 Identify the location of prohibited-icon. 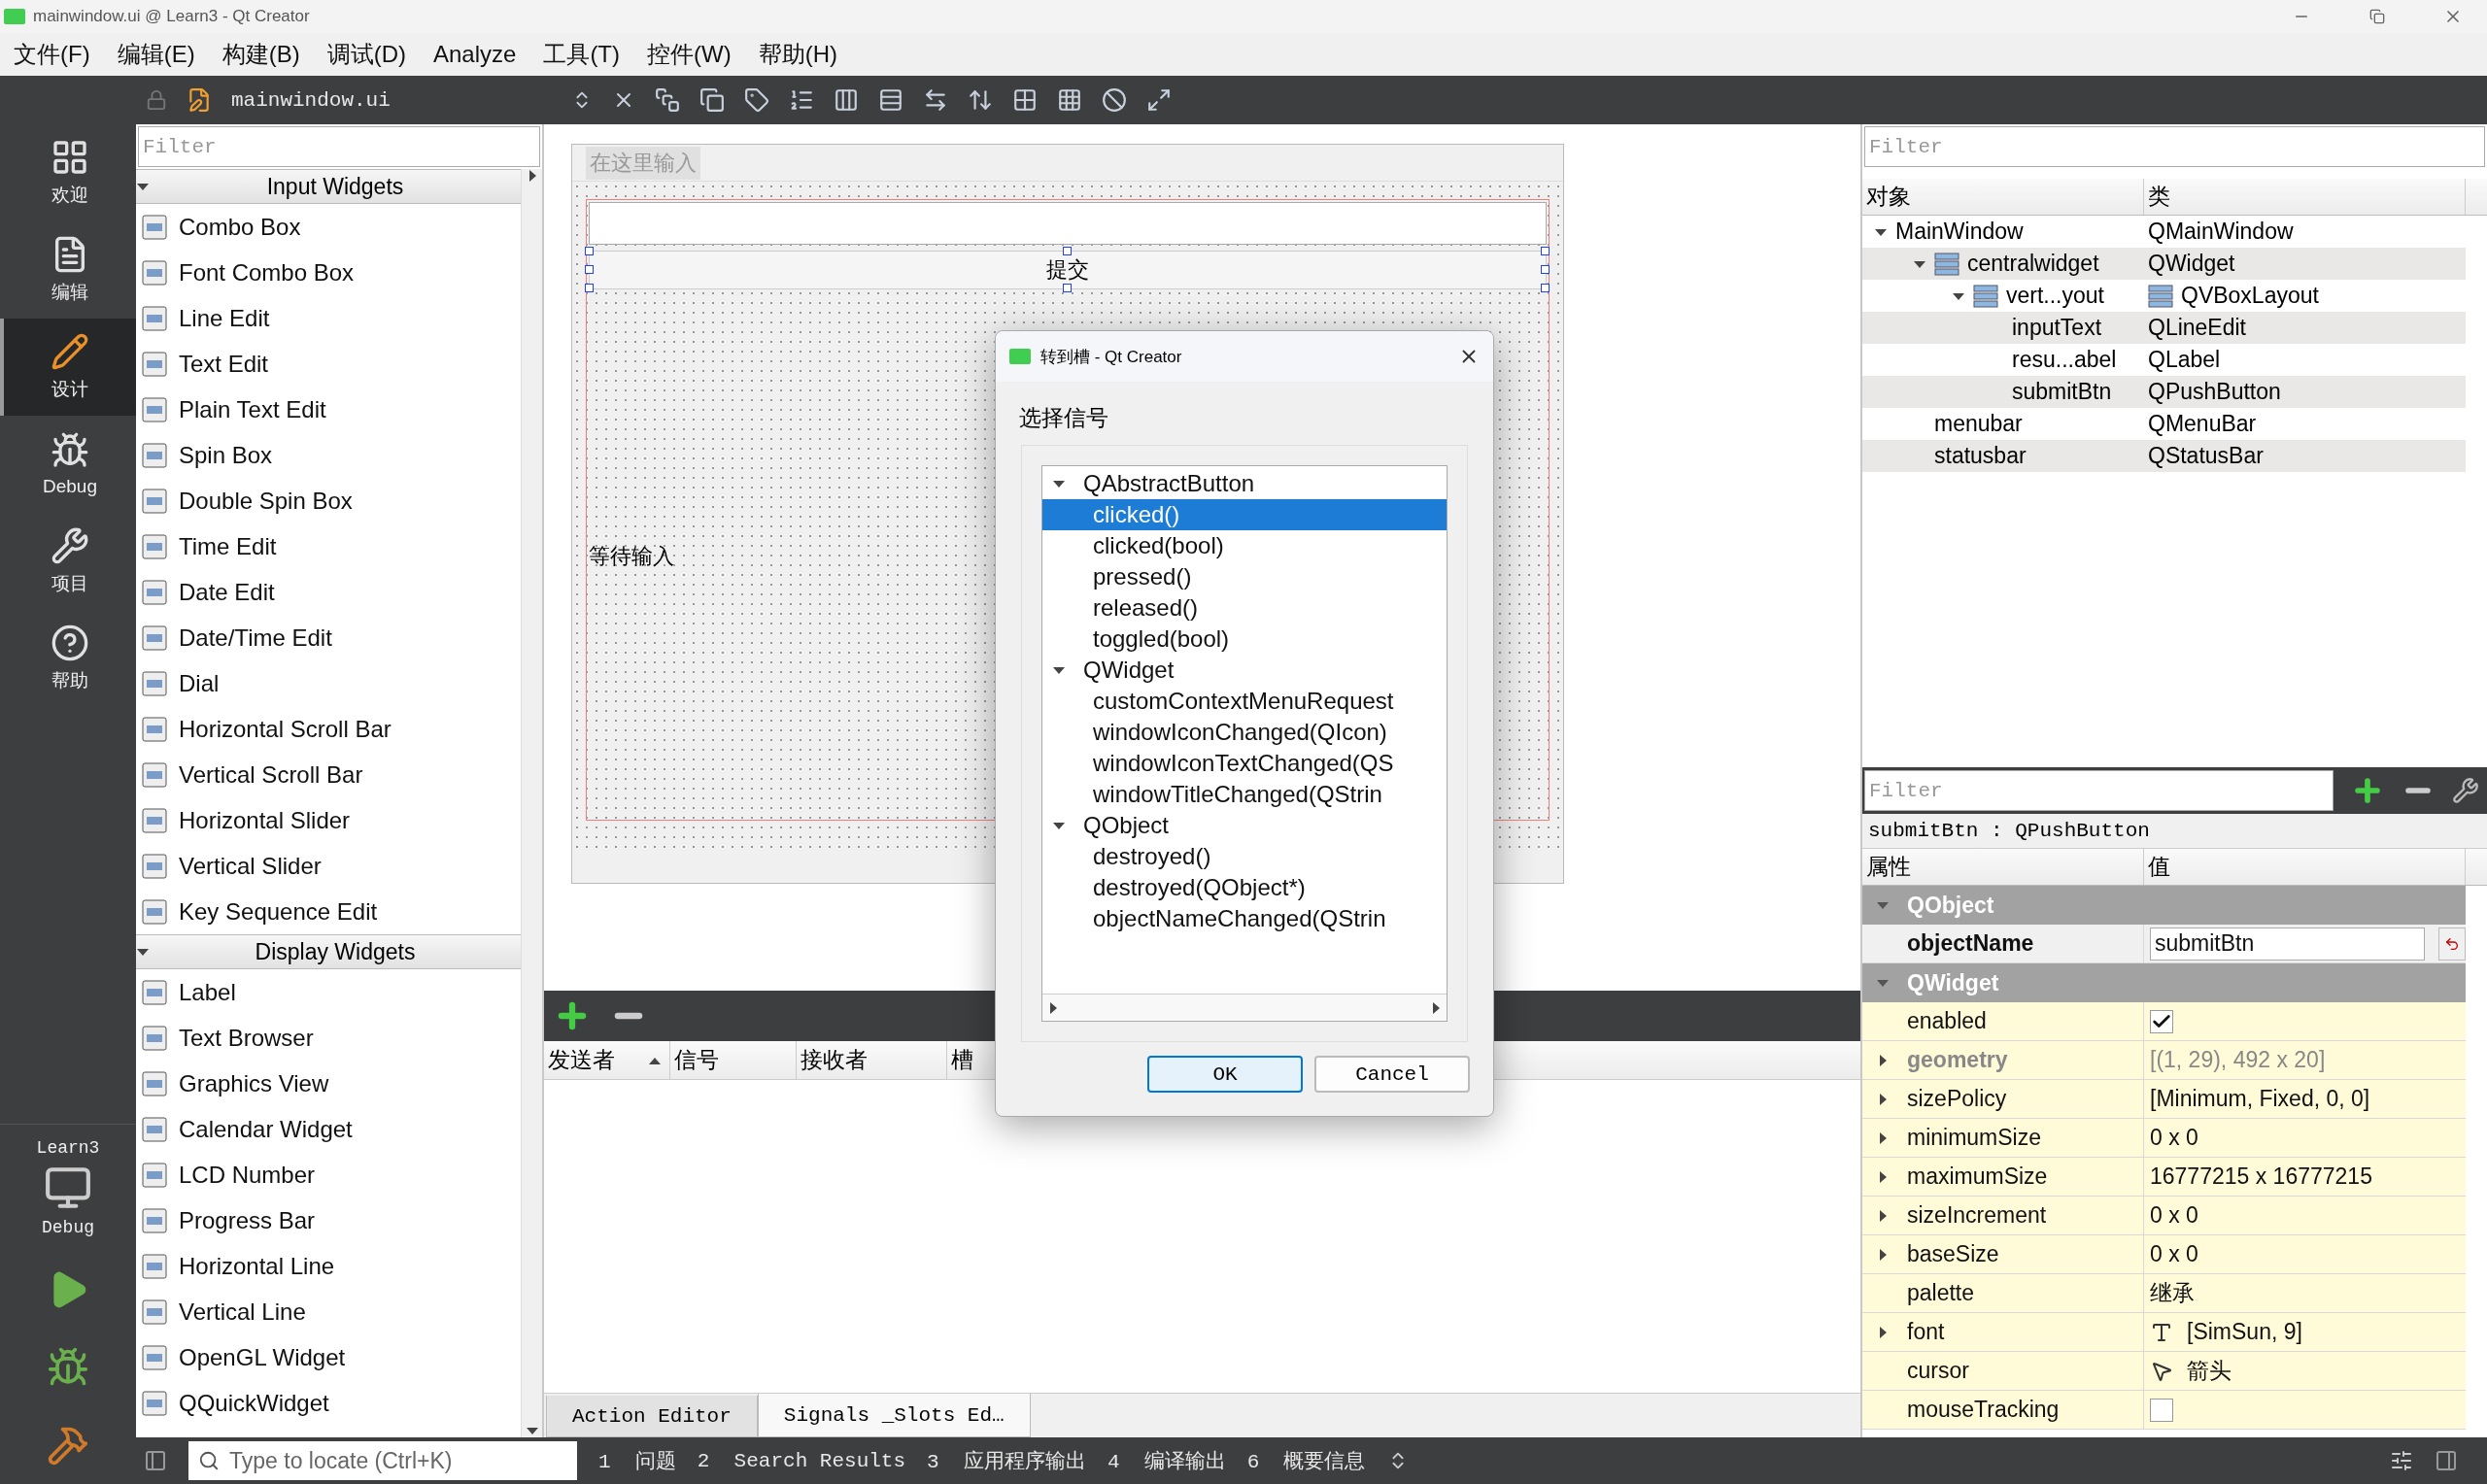
(1114, 100).